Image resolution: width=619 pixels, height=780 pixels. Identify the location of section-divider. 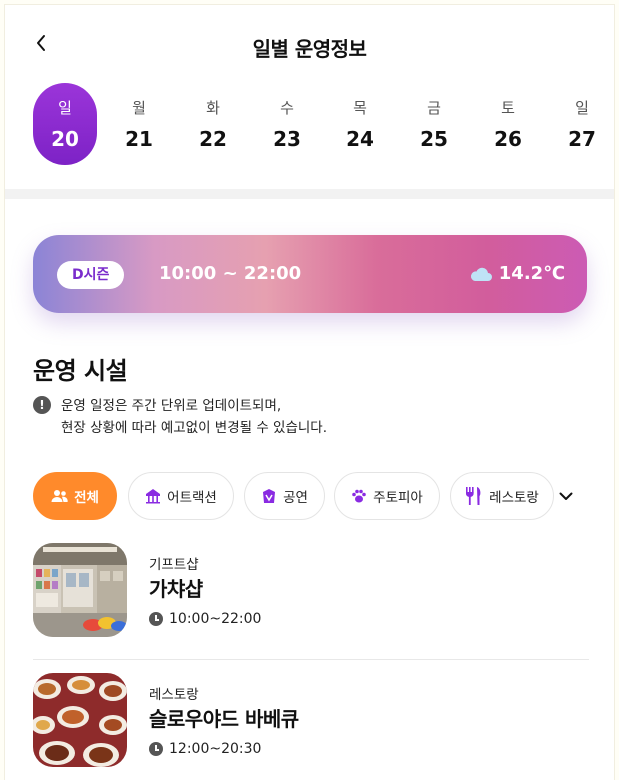
(309, 194).